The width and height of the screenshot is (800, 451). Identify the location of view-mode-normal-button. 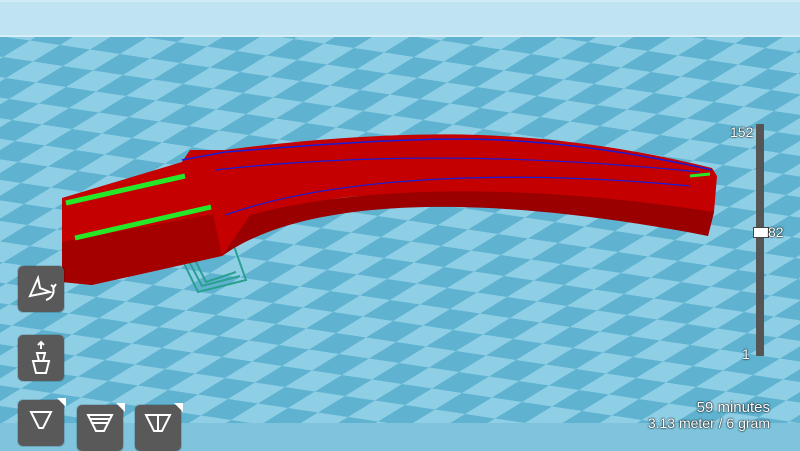
(42, 422).